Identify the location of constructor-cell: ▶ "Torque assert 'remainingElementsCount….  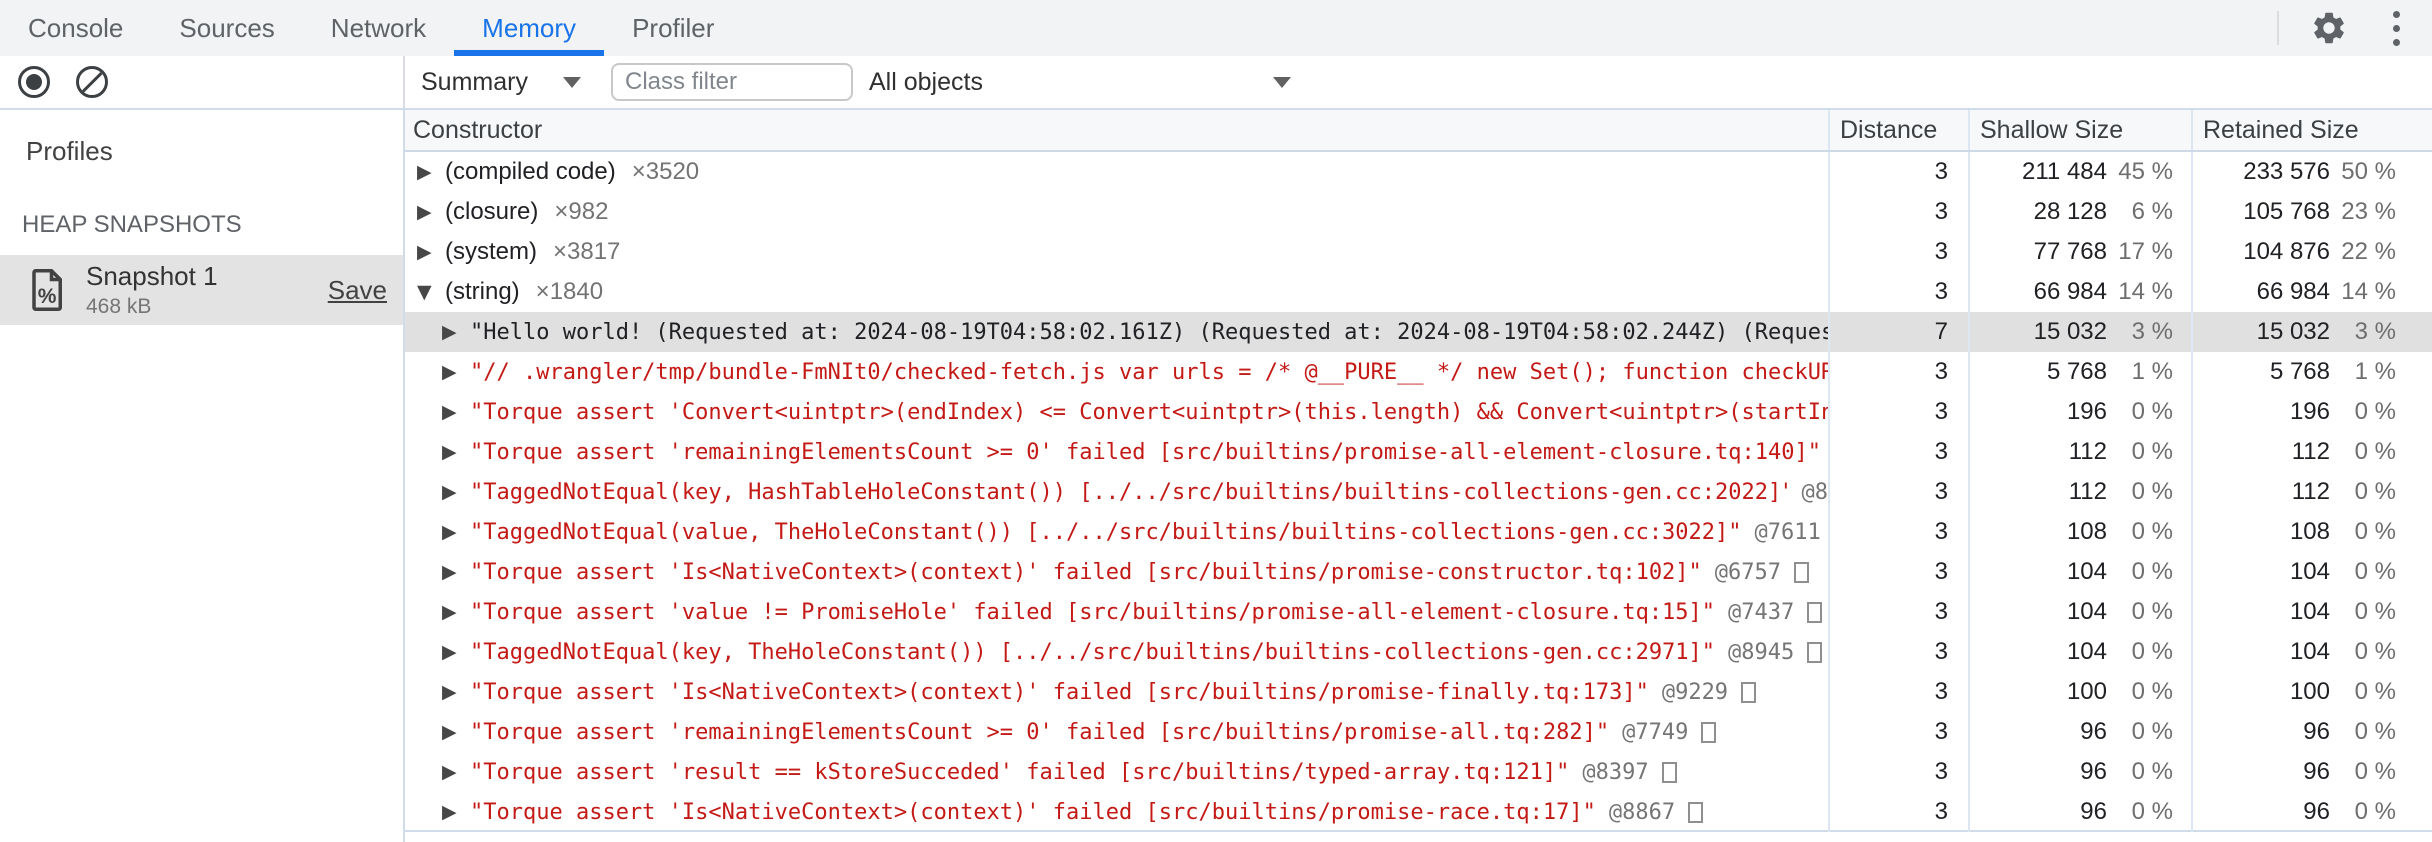
(1116, 452).